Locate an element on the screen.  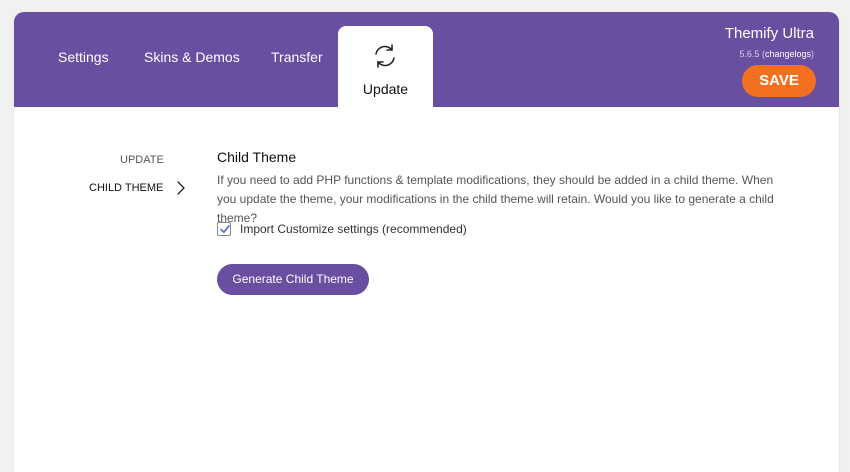
version-number: 5.6.5 is located at coordinates (749, 54).